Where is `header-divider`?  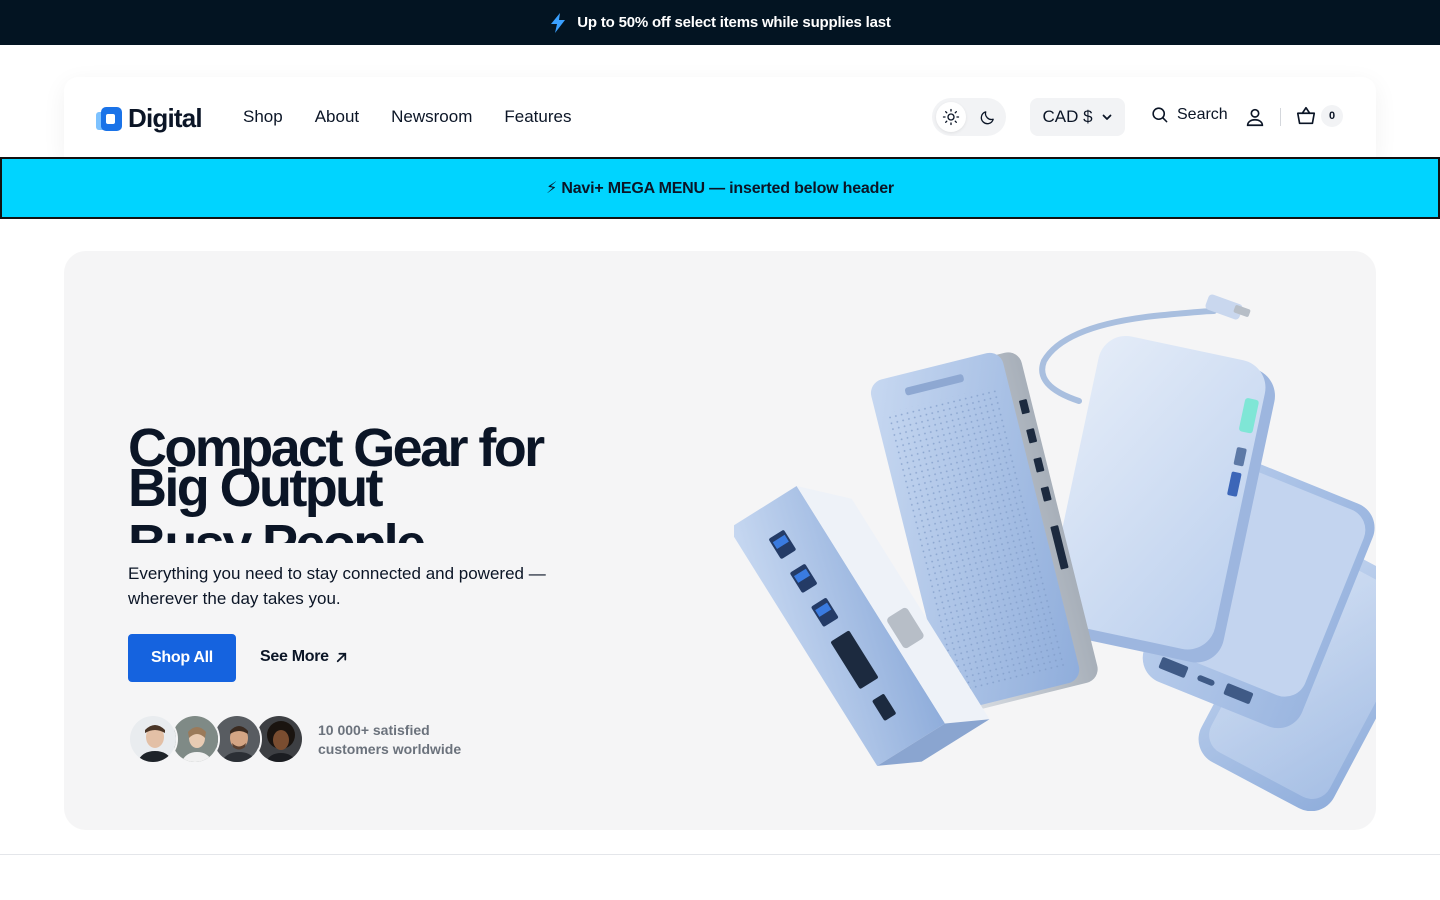
header-divider is located at coordinates (1280, 117).